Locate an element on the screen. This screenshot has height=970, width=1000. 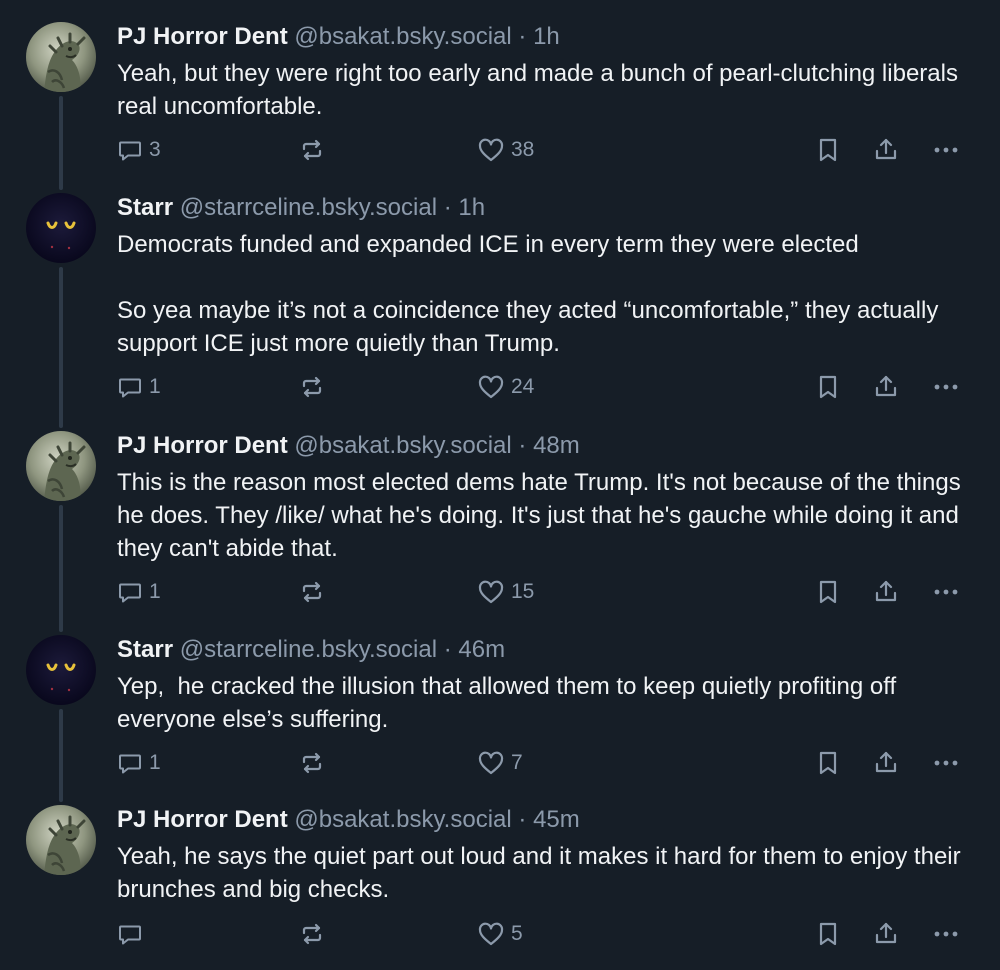
reply-button is located at coordinates (133, 934).